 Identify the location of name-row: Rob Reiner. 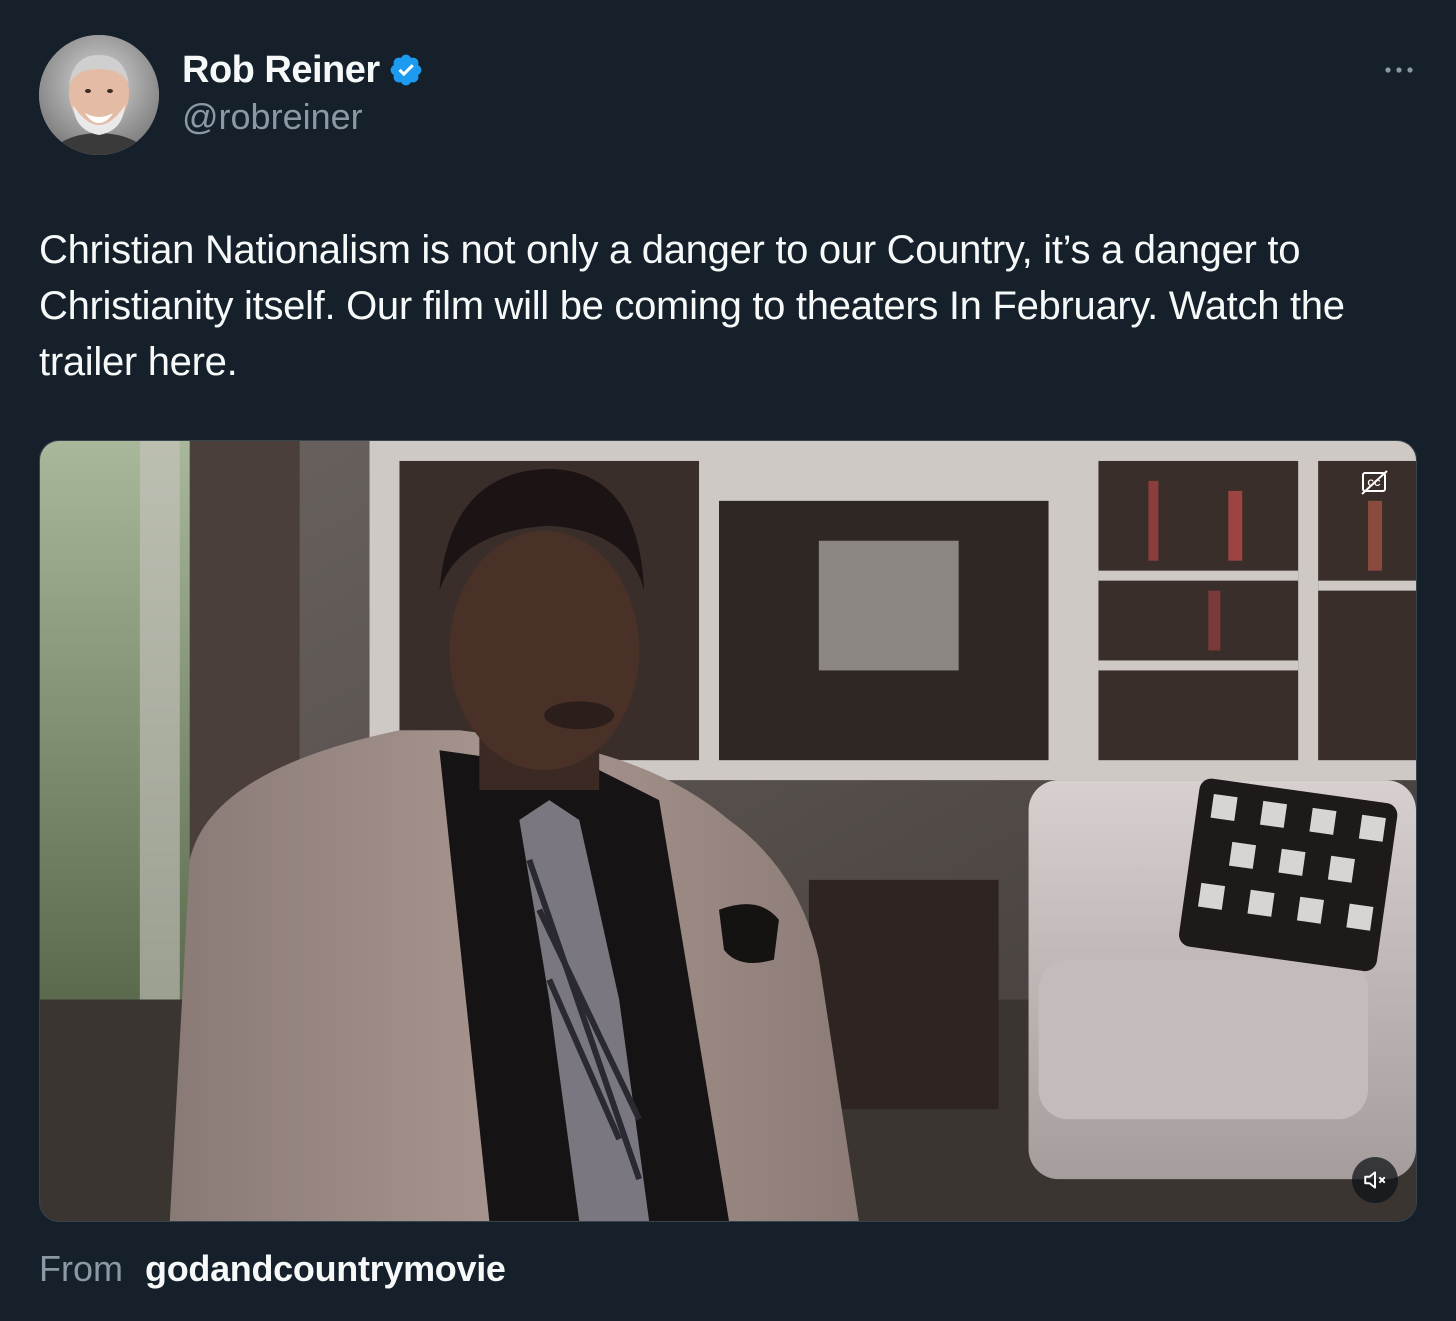
(303, 70).